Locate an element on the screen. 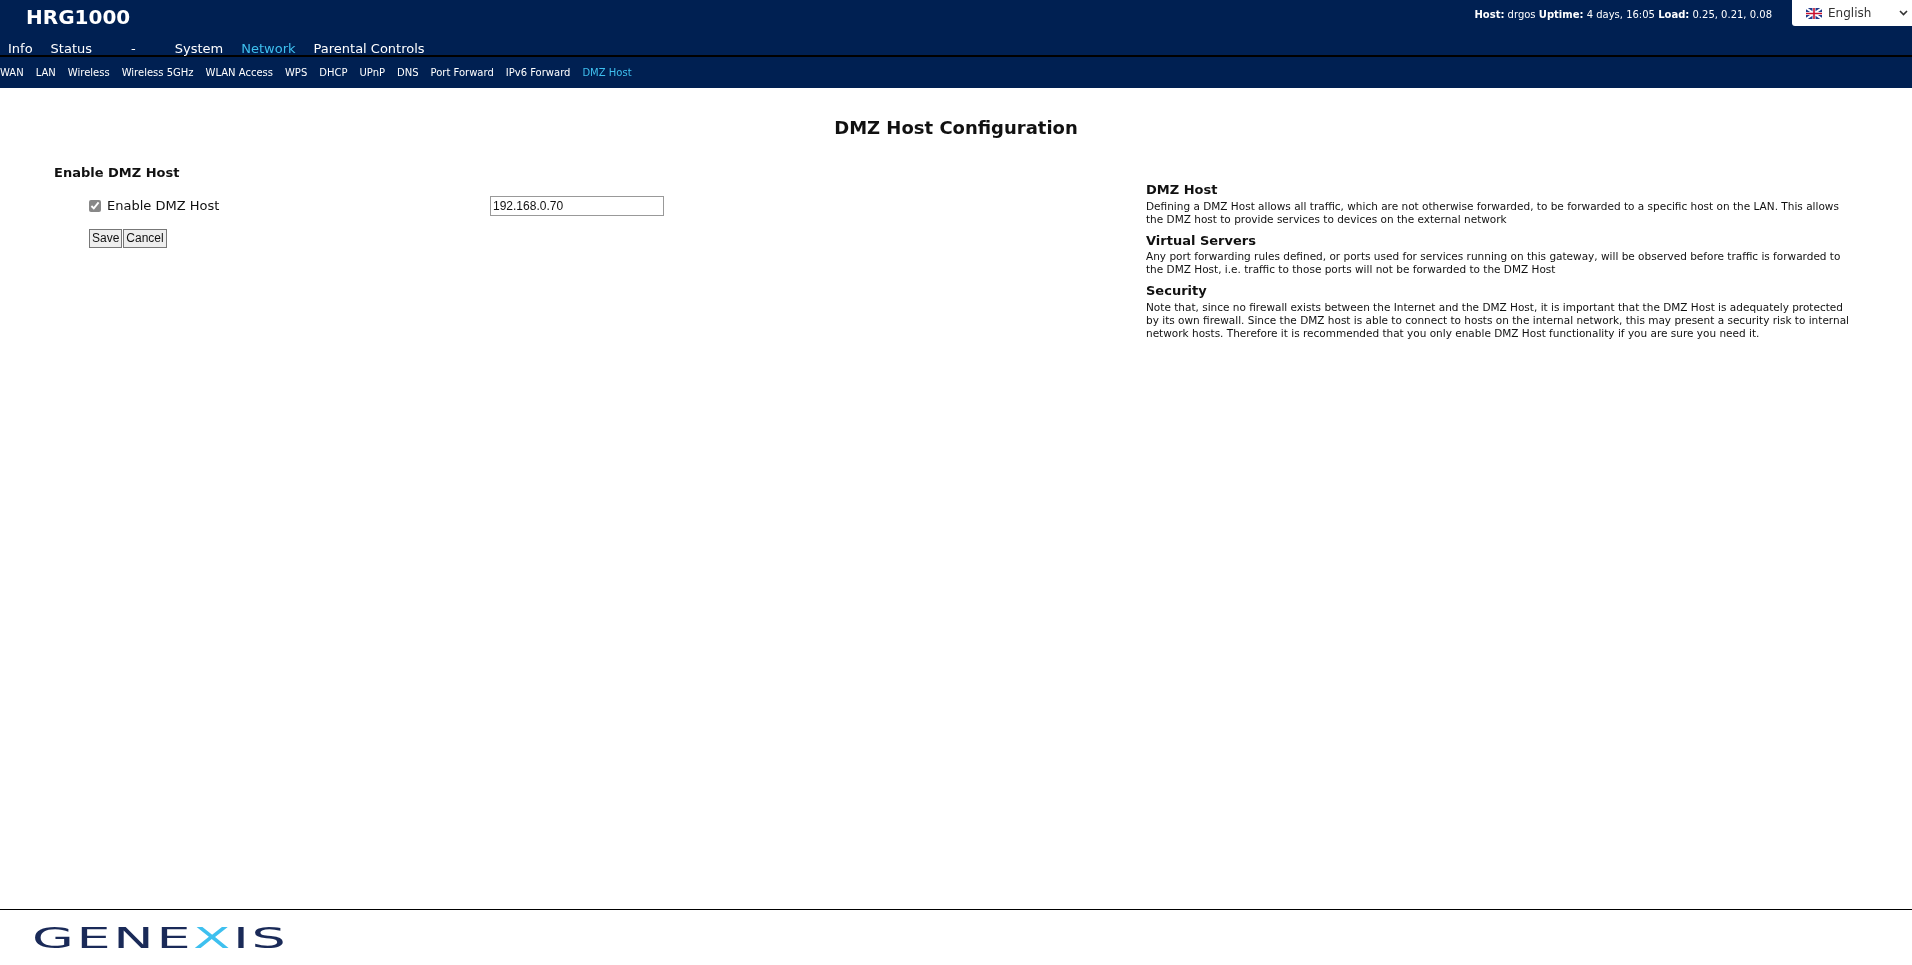  device-title: HRG1000 is located at coordinates (78, 17).